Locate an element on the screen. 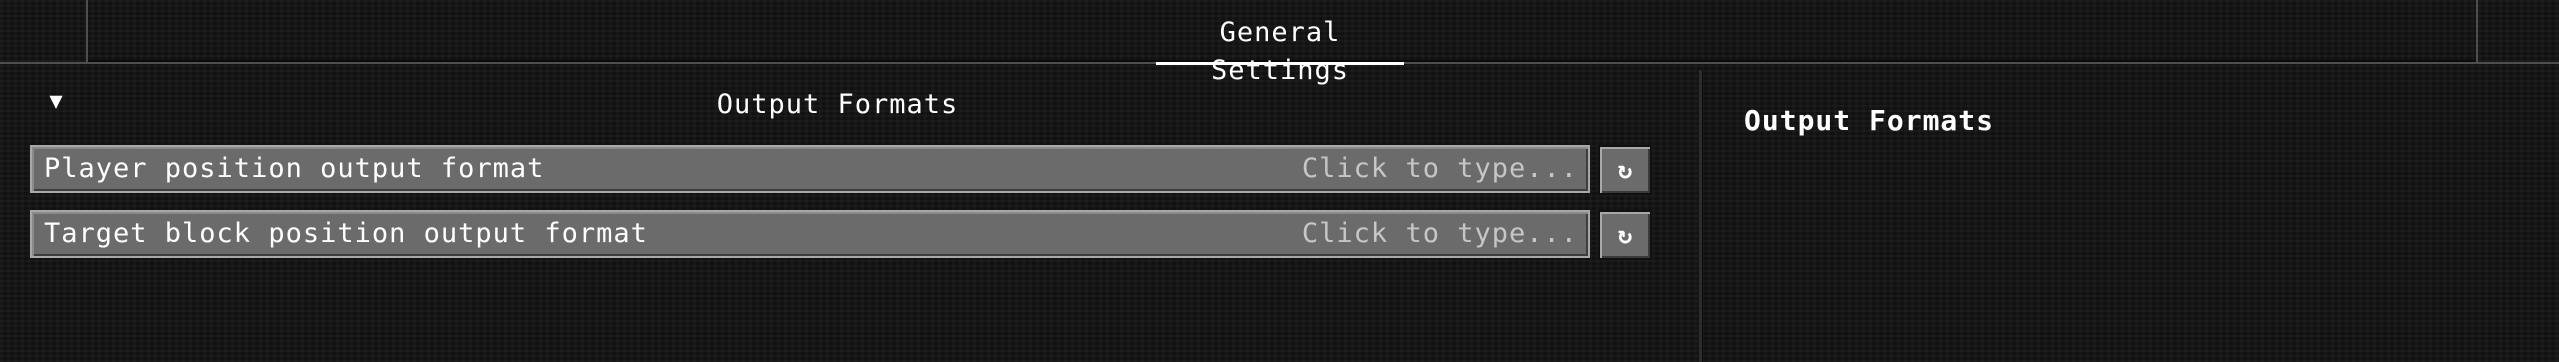 The image size is (2559, 362). field-label: Target block position output format is located at coordinates (346, 233).